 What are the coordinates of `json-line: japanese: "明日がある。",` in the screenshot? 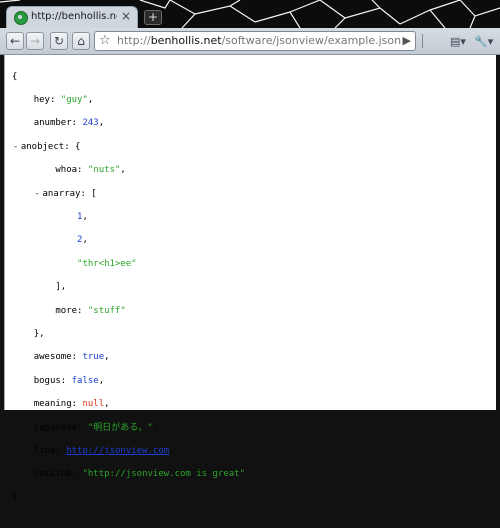 It's located at (96, 427).